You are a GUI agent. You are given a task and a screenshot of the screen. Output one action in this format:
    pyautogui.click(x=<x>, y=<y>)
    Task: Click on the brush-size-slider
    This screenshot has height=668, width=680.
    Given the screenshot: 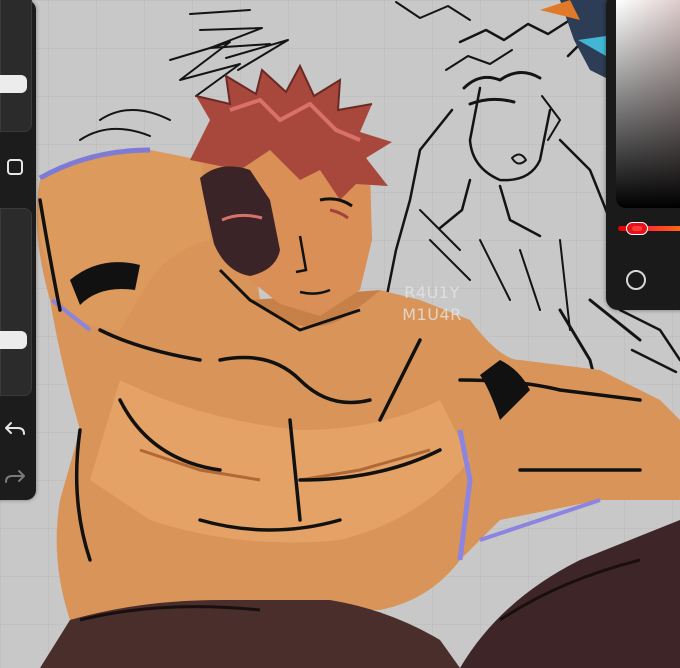 What is the action you would take?
    pyautogui.click(x=16, y=66)
    